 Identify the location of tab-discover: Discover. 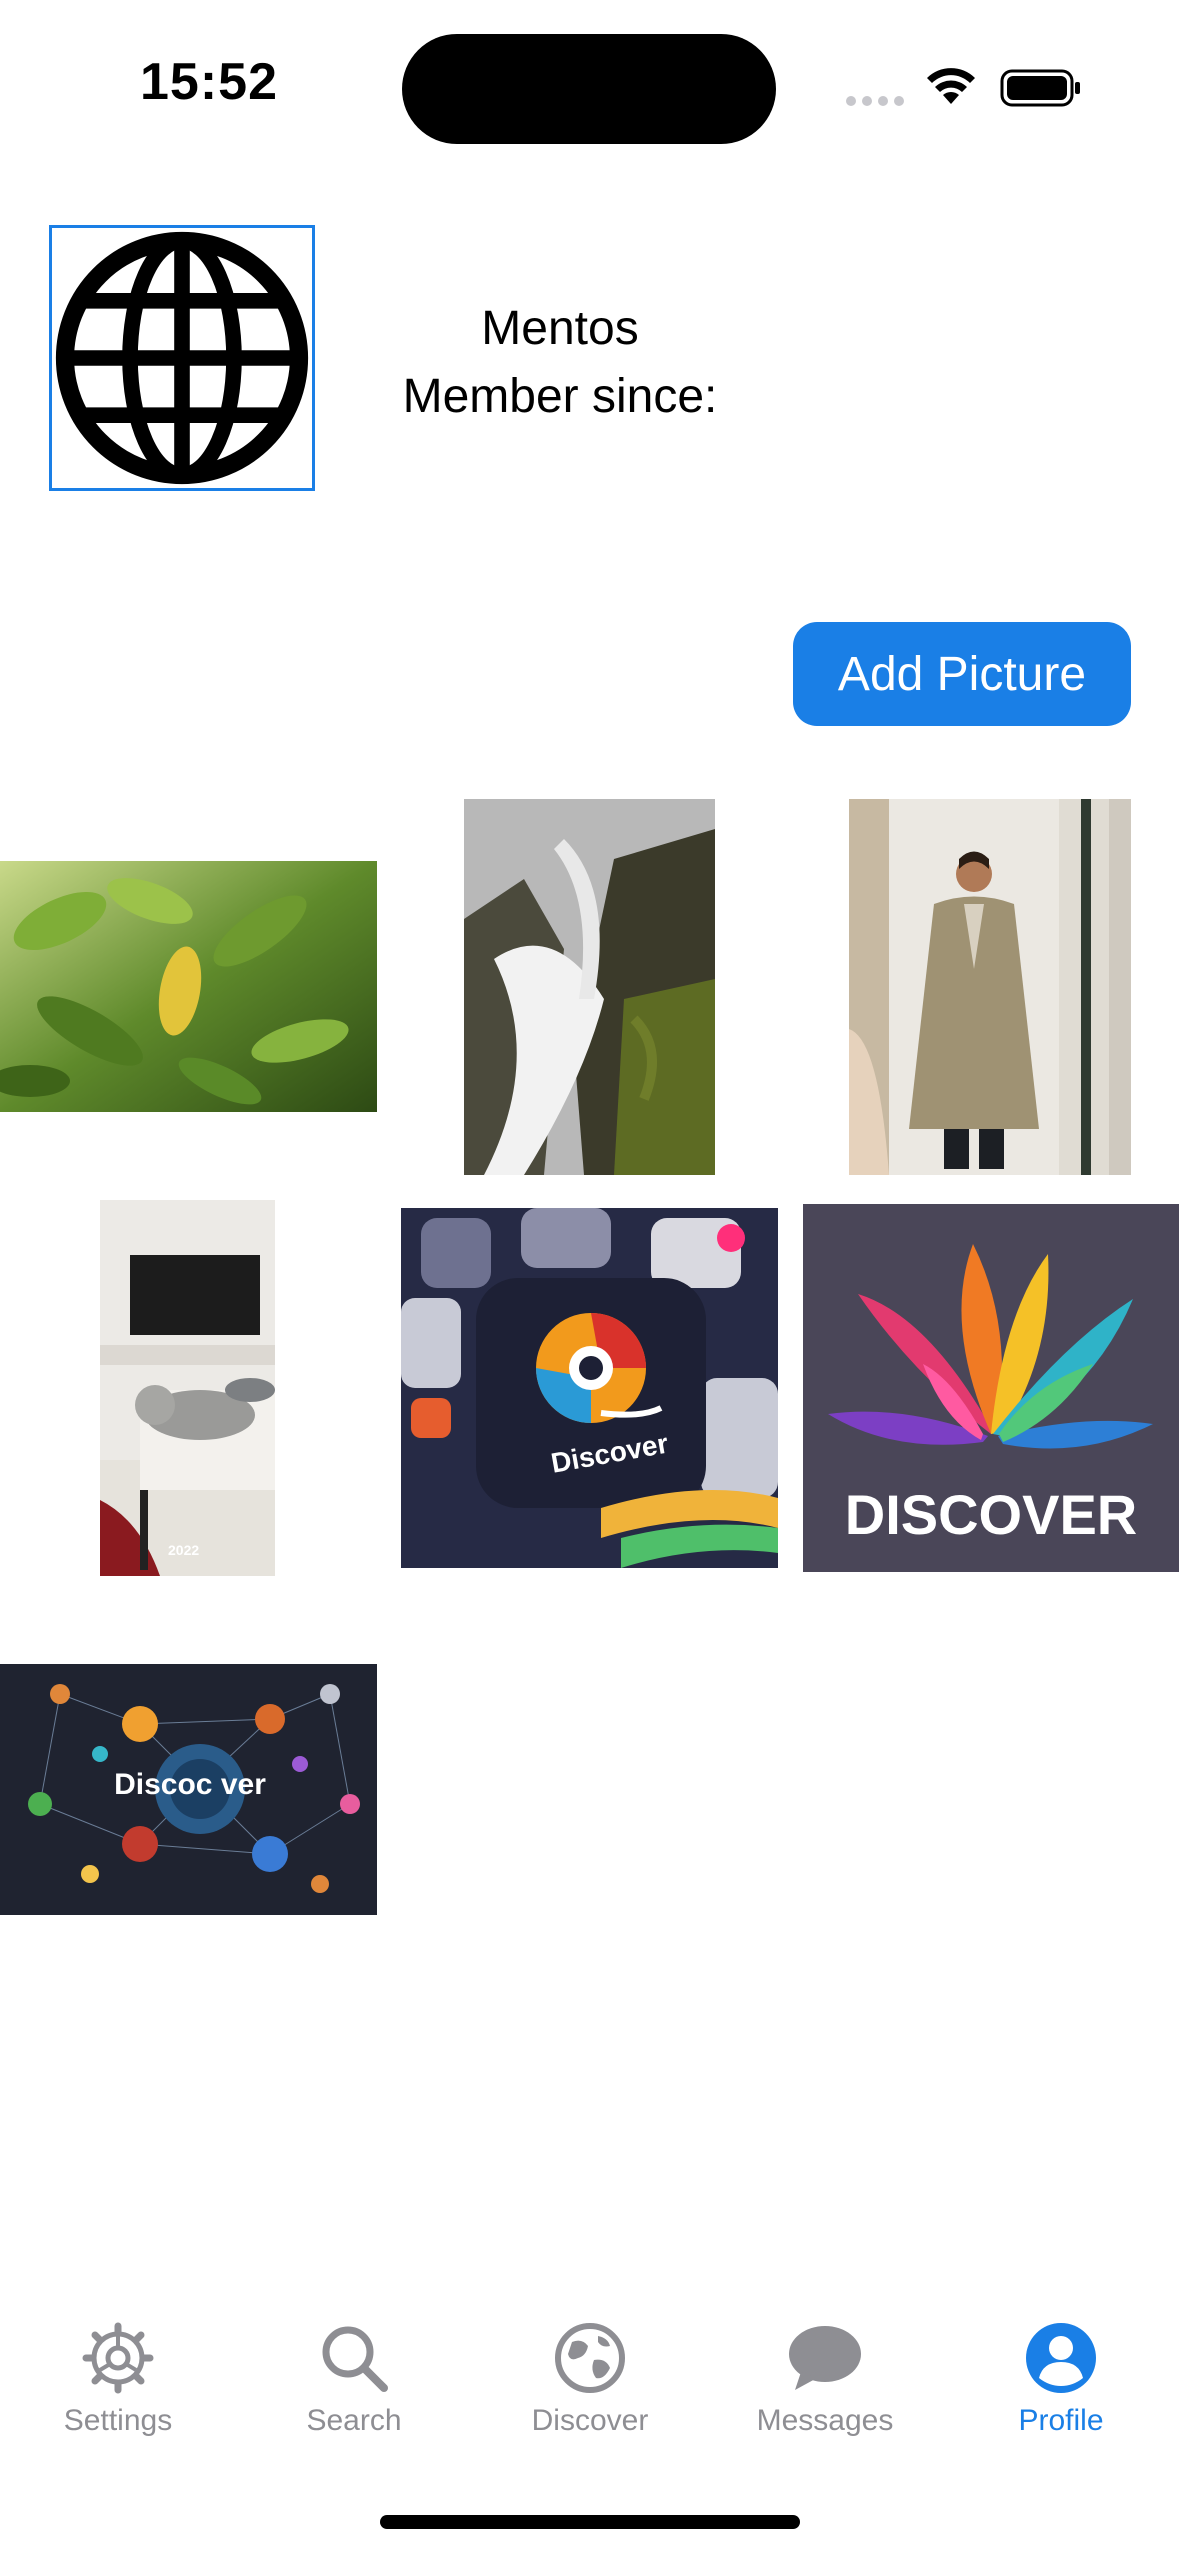
(590, 2390).